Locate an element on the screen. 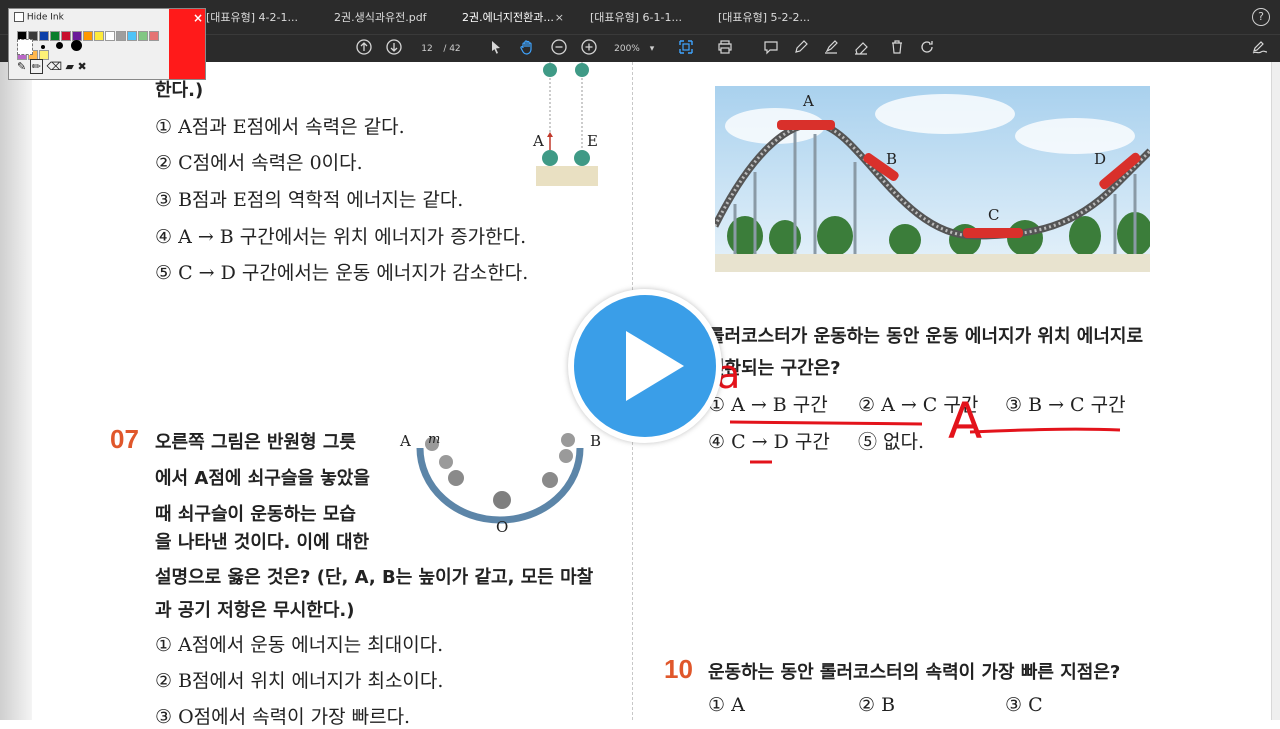 The height and width of the screenshot is (729, 1280). bowl-label-a: A is located at coordinates (405, 441).